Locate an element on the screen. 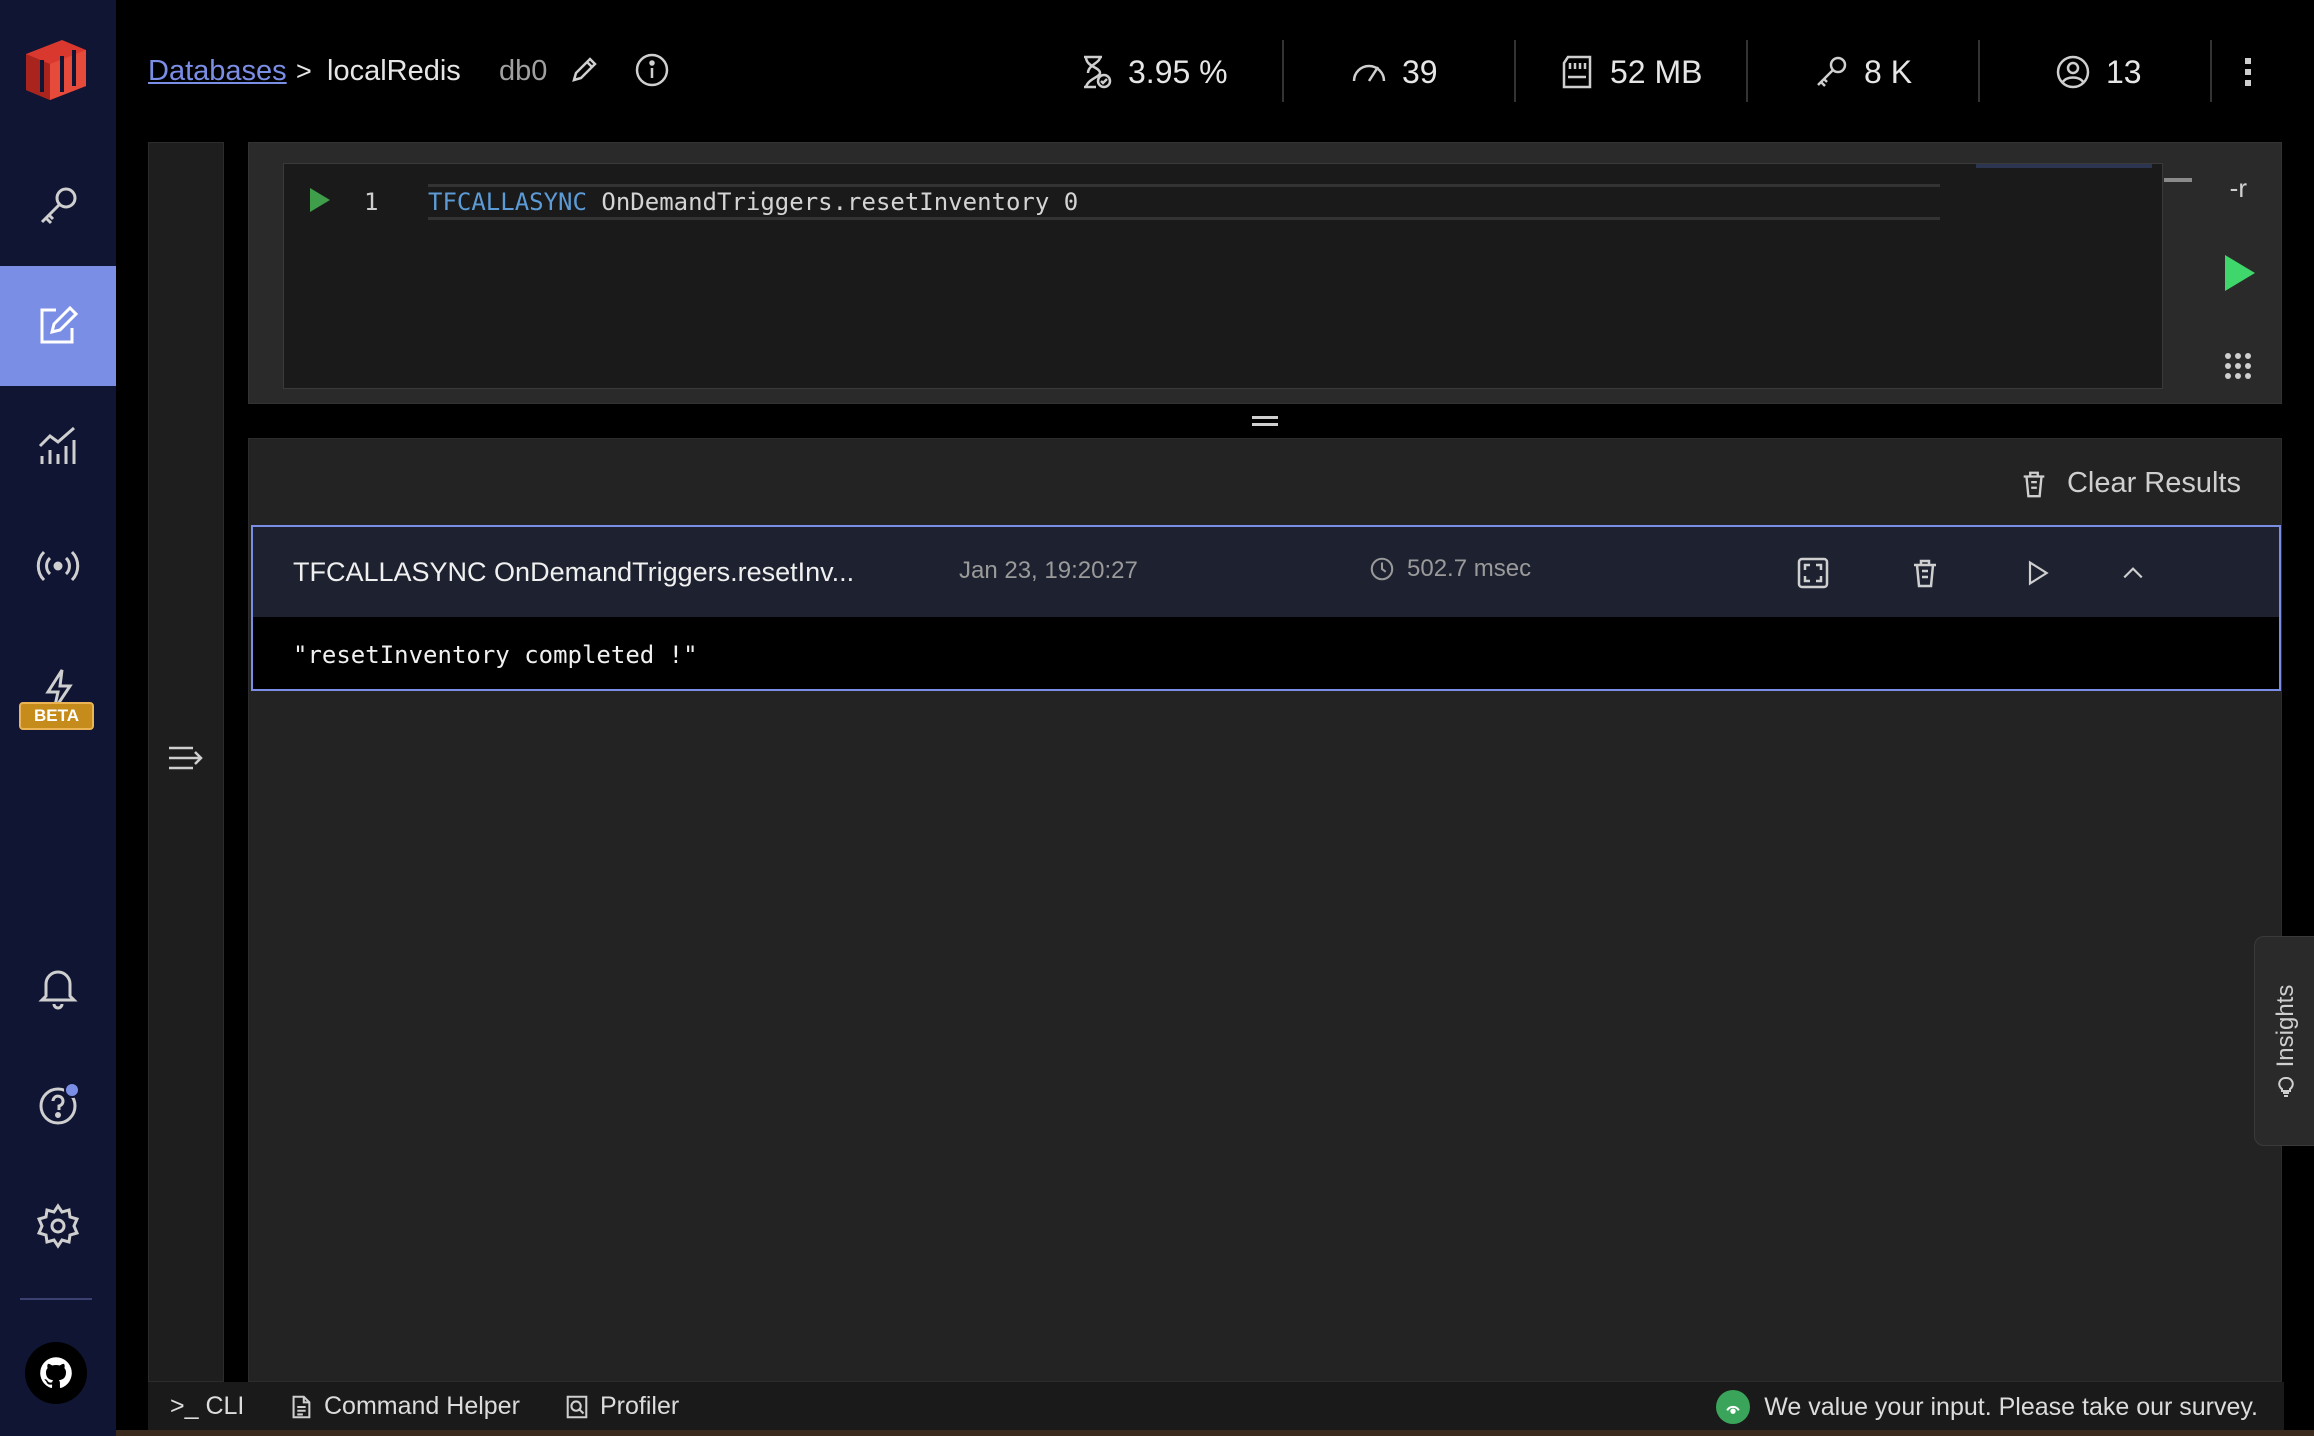  github-icon is located at coordinates (56, 1372).